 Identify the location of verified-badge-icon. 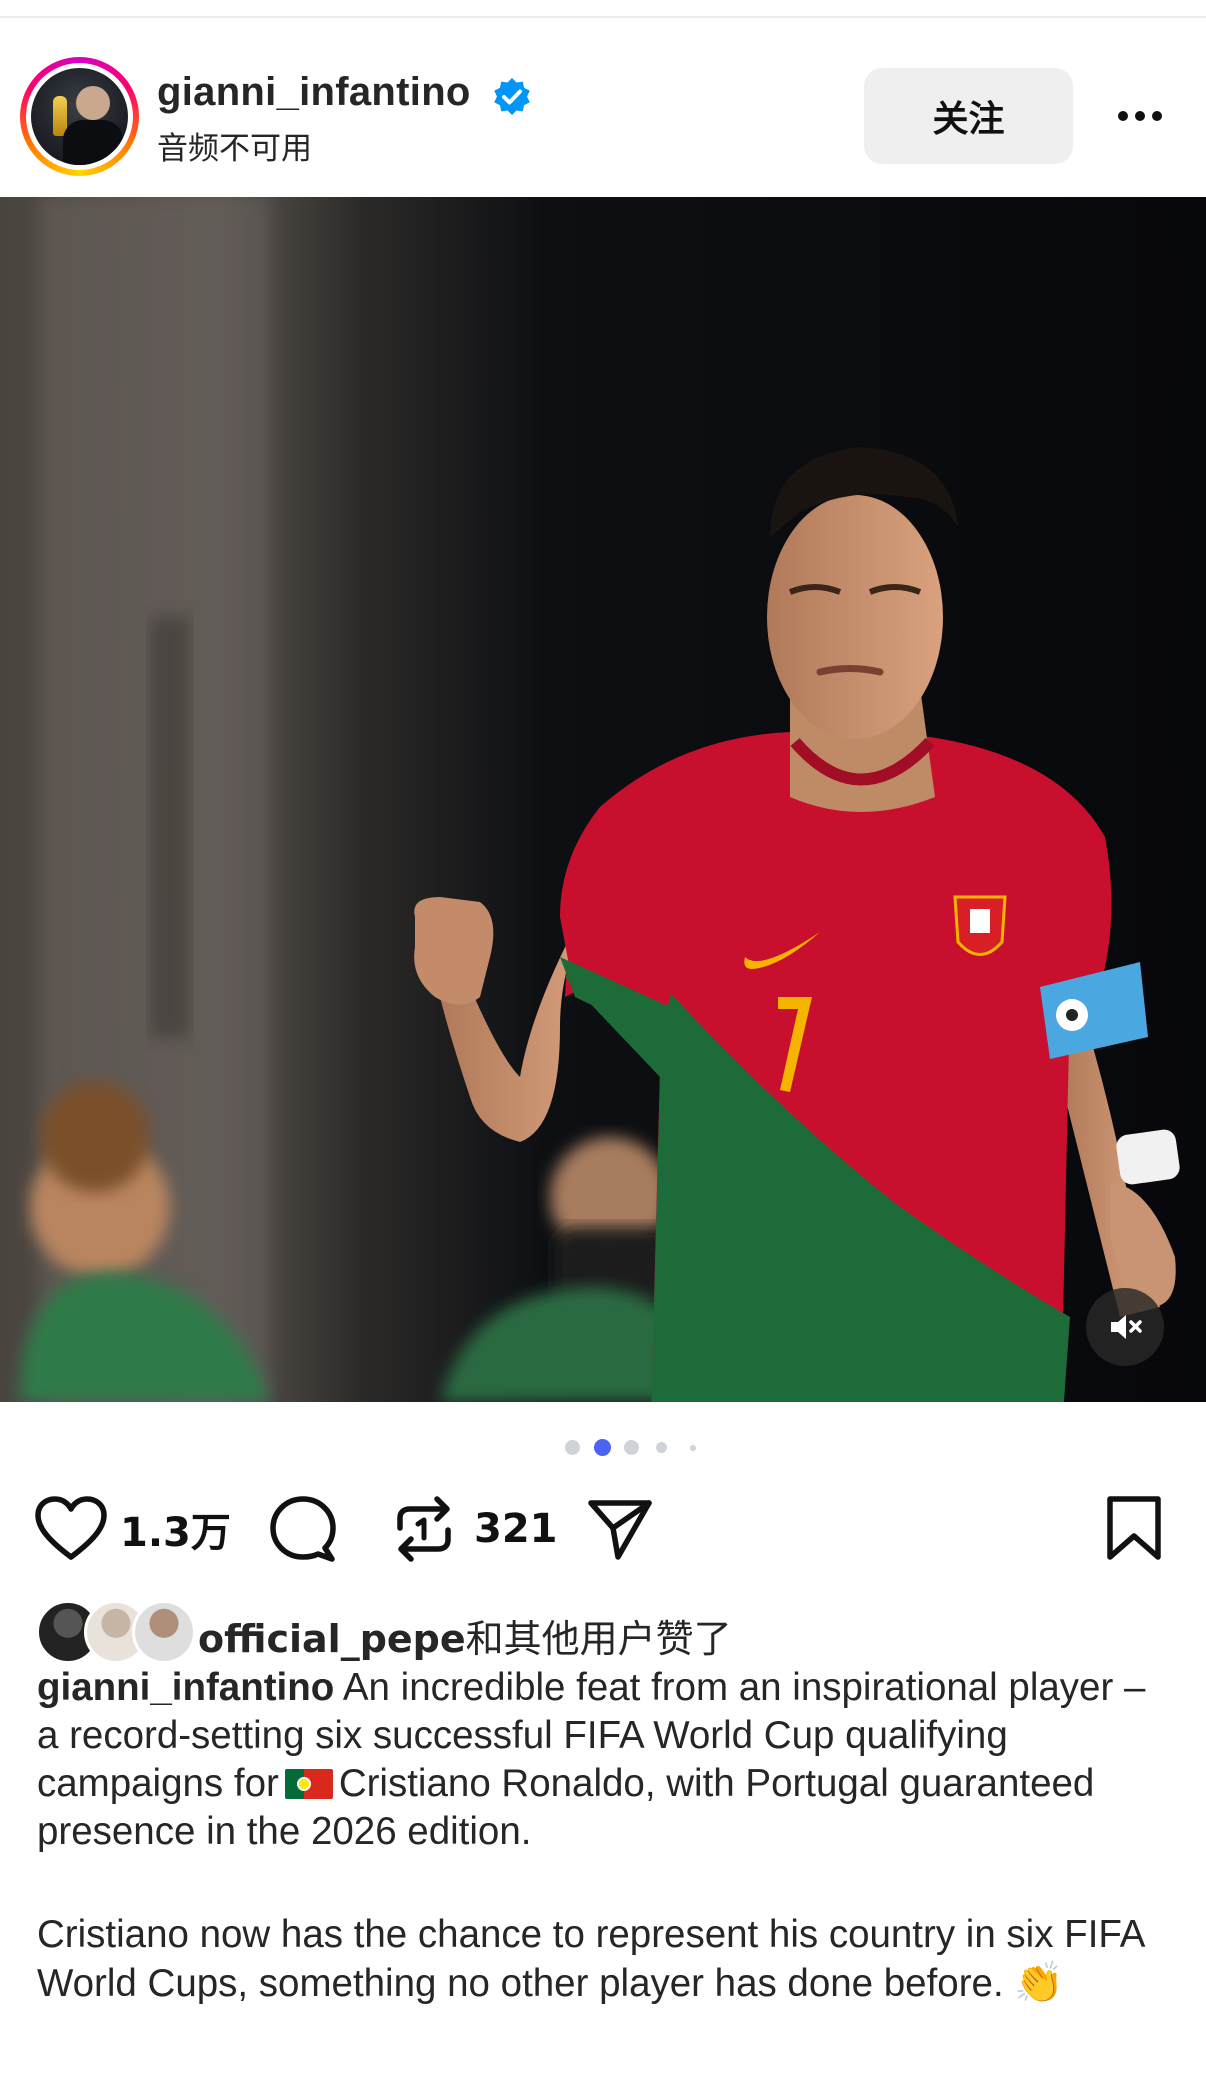
(512, 96).